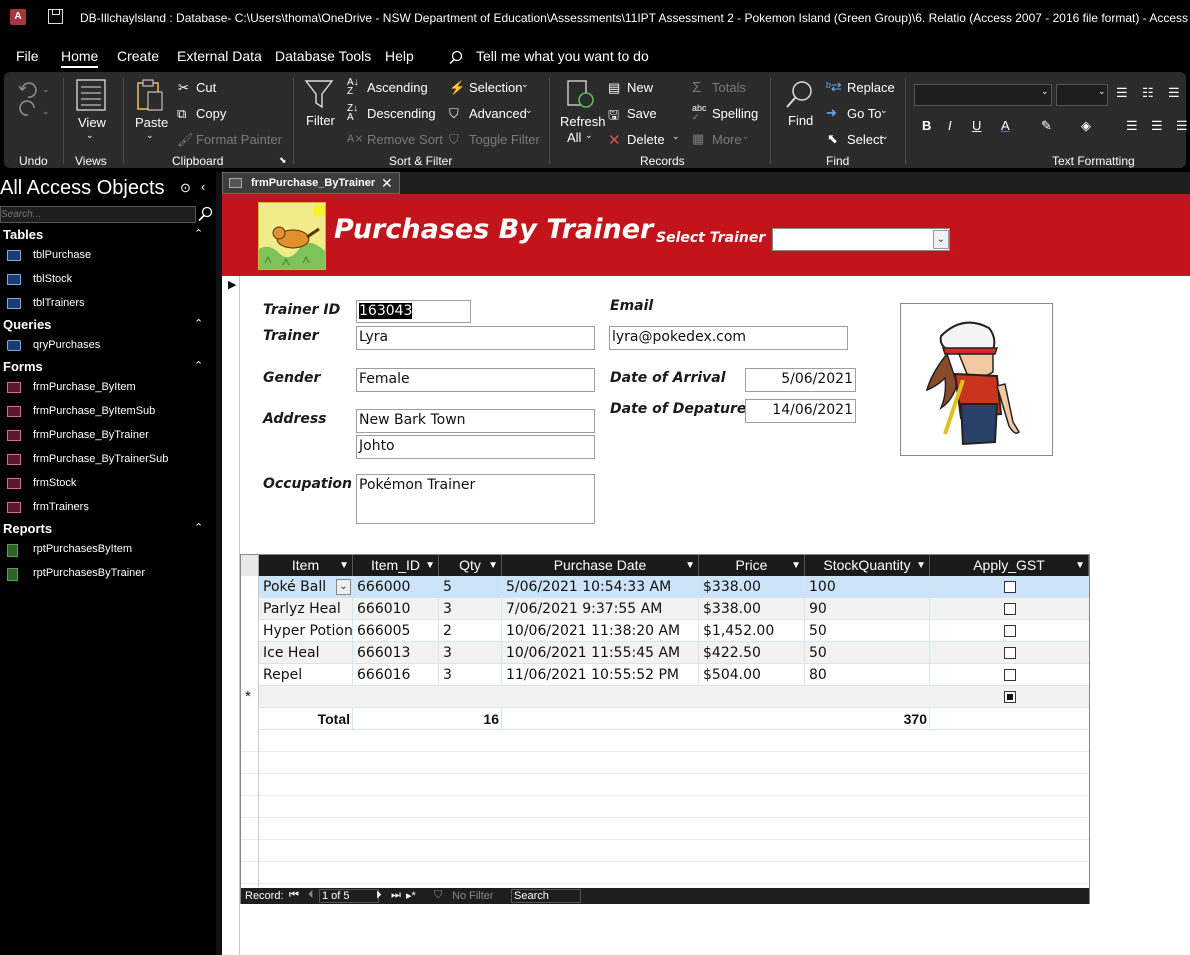 The width and height of the screenshot is (1190, 955). What do you see at coordinates (600, 675) in the screenshot?
I see `cell-purchase-date: 11/06/2021 10:55:52 PM` at bounding box center [600, 675].